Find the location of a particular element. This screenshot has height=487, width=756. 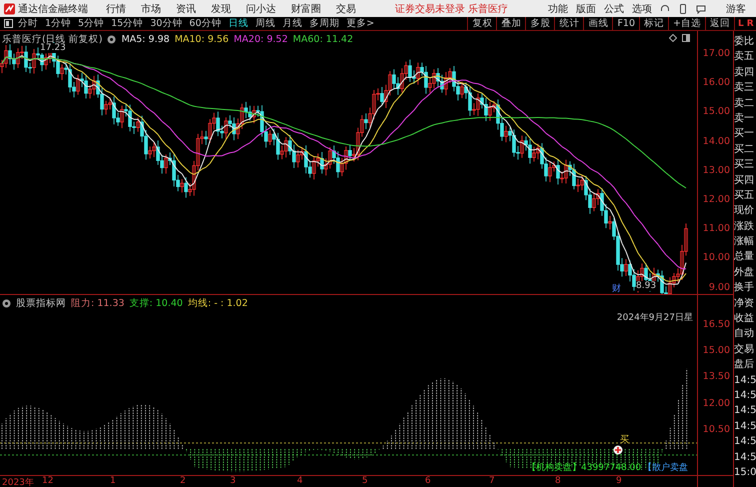

menu-item: 问小达 is located at coordinates (261, 9).